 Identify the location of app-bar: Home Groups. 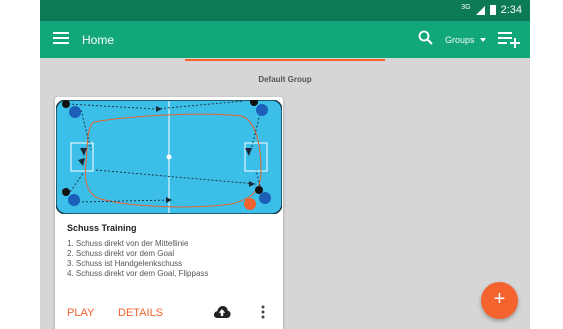
(285, 39).